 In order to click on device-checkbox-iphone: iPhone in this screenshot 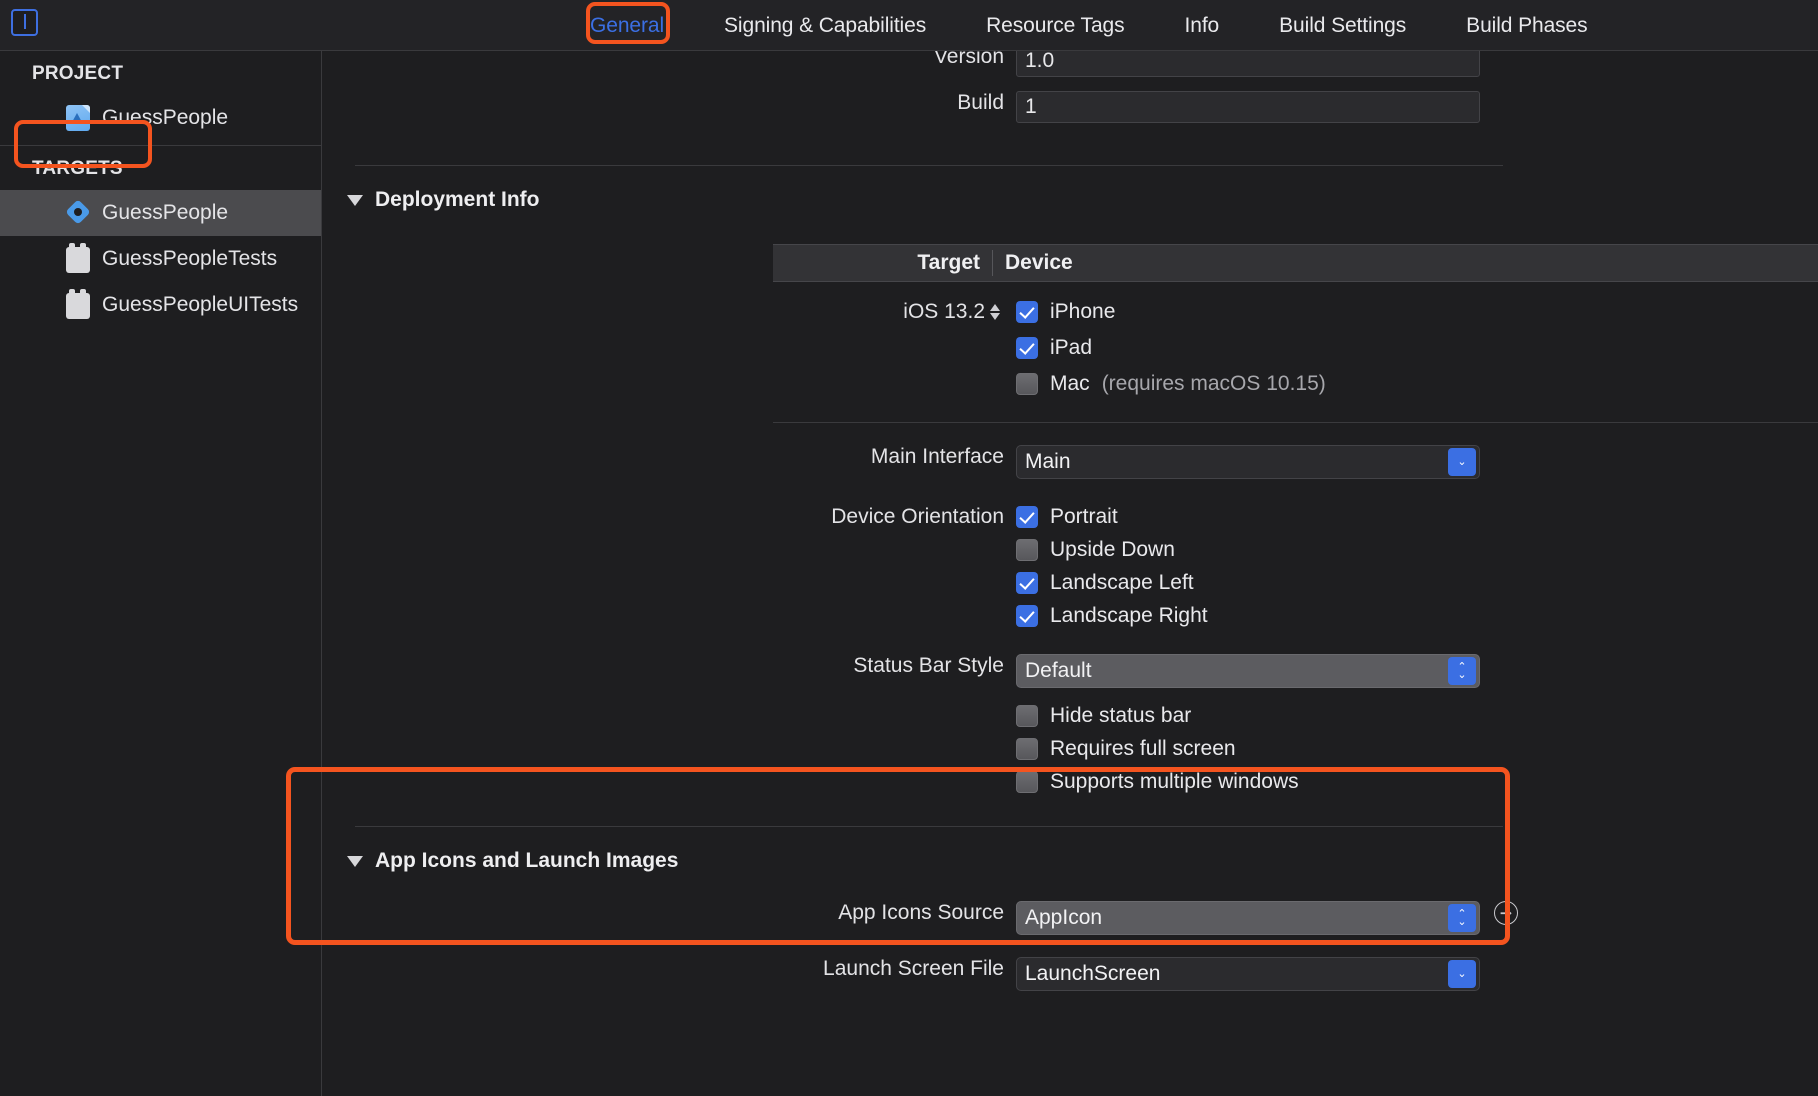, I will do `click(1171, 312)`.